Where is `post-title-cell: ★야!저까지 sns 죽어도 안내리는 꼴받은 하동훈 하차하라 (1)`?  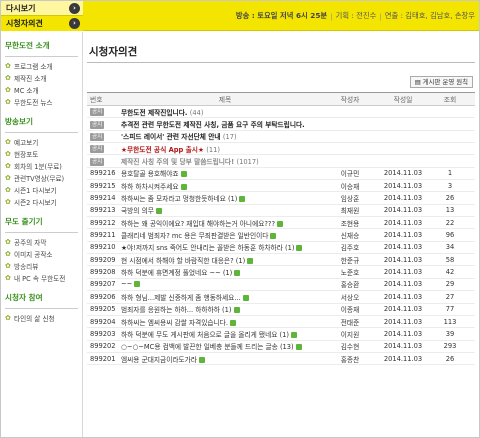 post-title-cell: ★야!저까지 sns 죽어도 안내리는 꼴받은 하동훈 하차하라 (1) is located at coordinates (223, 247).